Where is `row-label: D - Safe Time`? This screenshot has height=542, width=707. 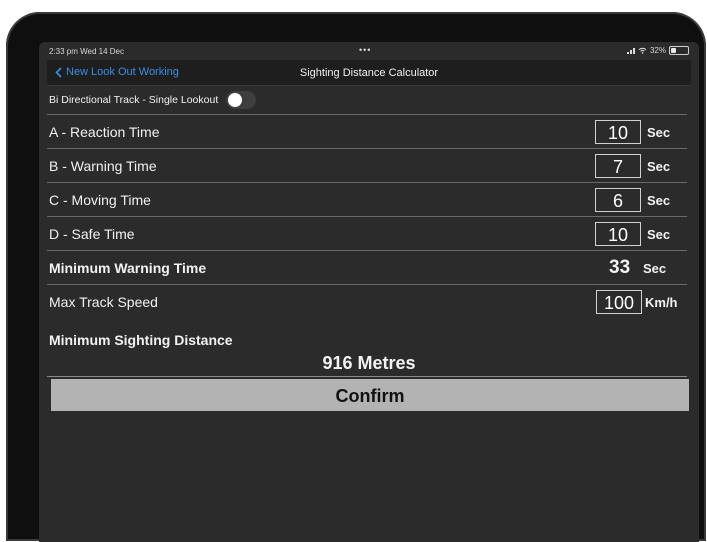
row-label: D - Safe Time is located at coordinates (92, 234).